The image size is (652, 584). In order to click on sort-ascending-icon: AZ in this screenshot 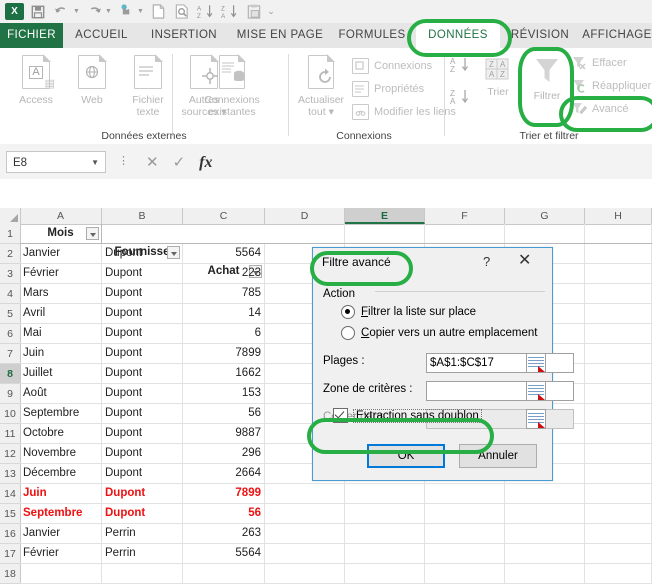, I will do `click(206, 11)`.